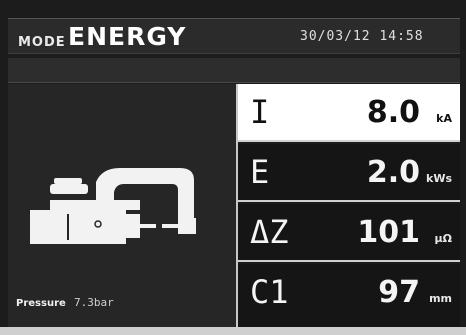 The width and height of the screenshot is (466, 335). I want to click on reading-symbol: I, so click(260, 112).